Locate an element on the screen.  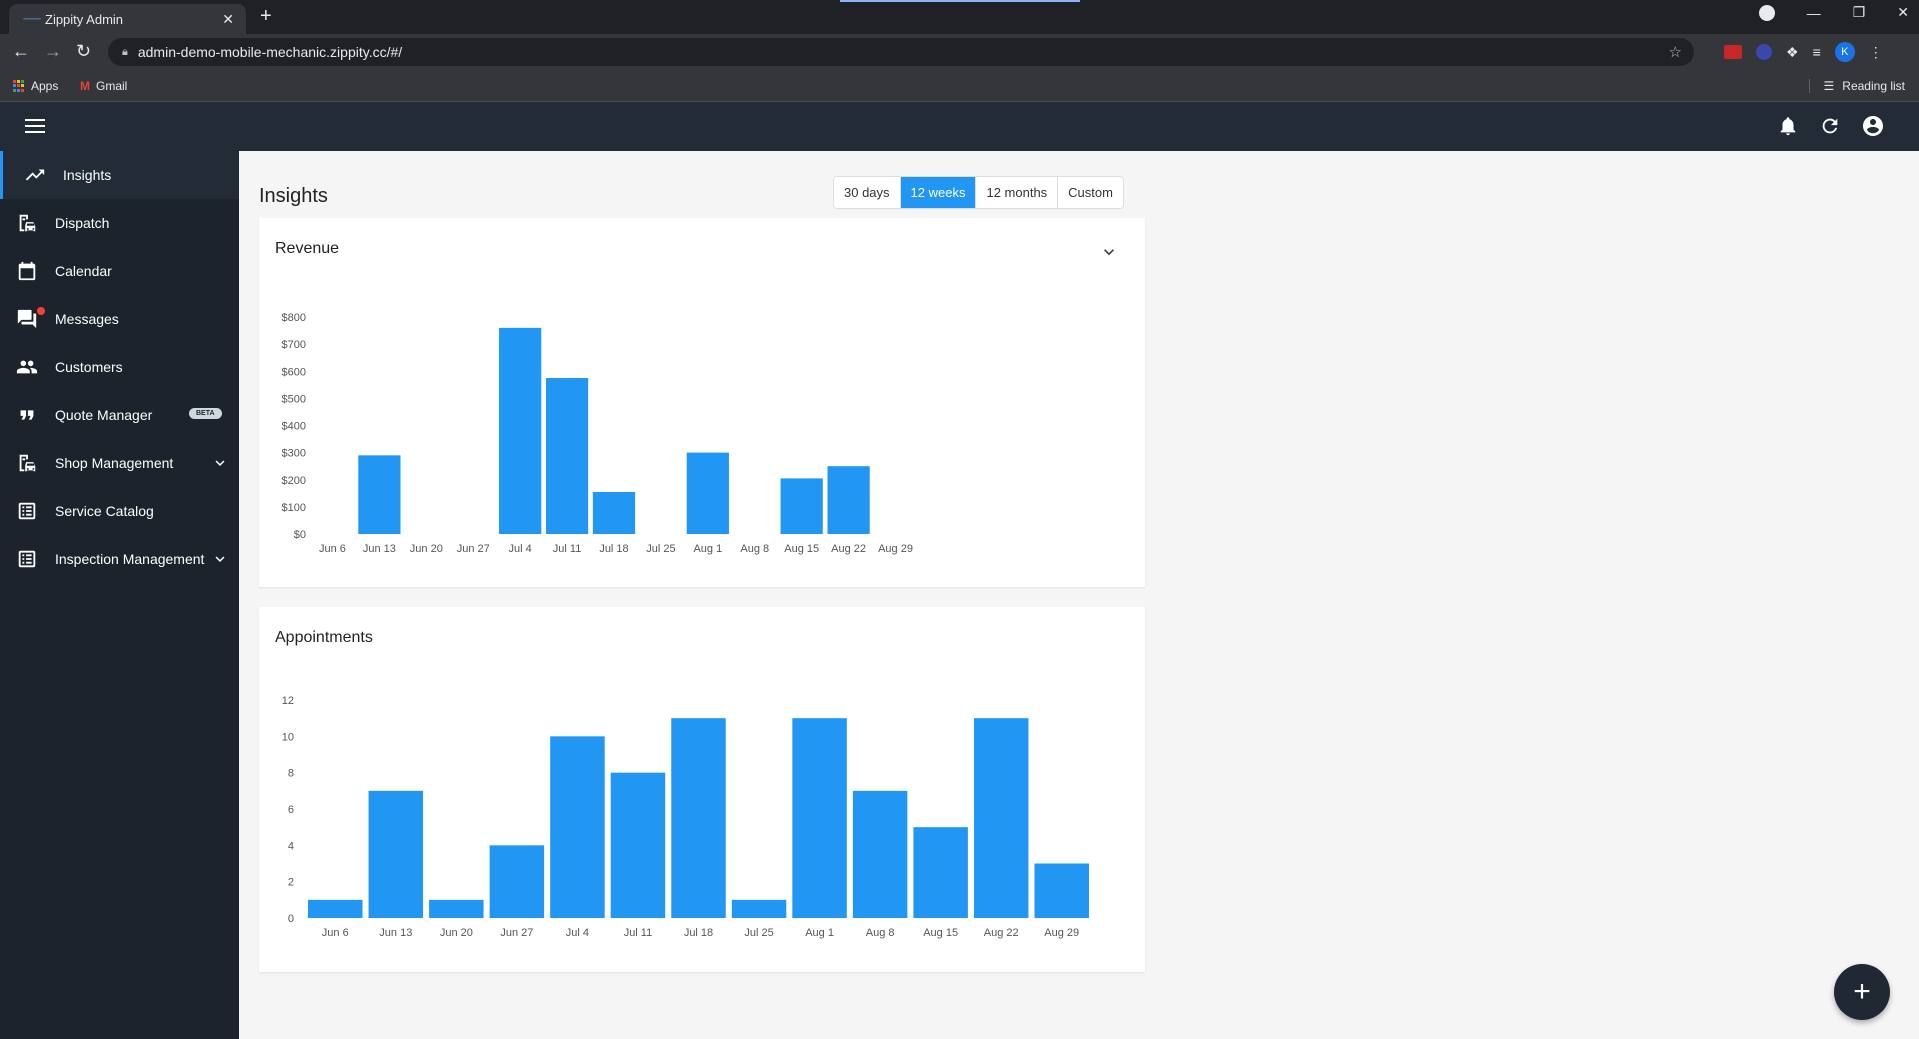
x-tick-label: Aug 22 is located at coordinates (1001, 933).